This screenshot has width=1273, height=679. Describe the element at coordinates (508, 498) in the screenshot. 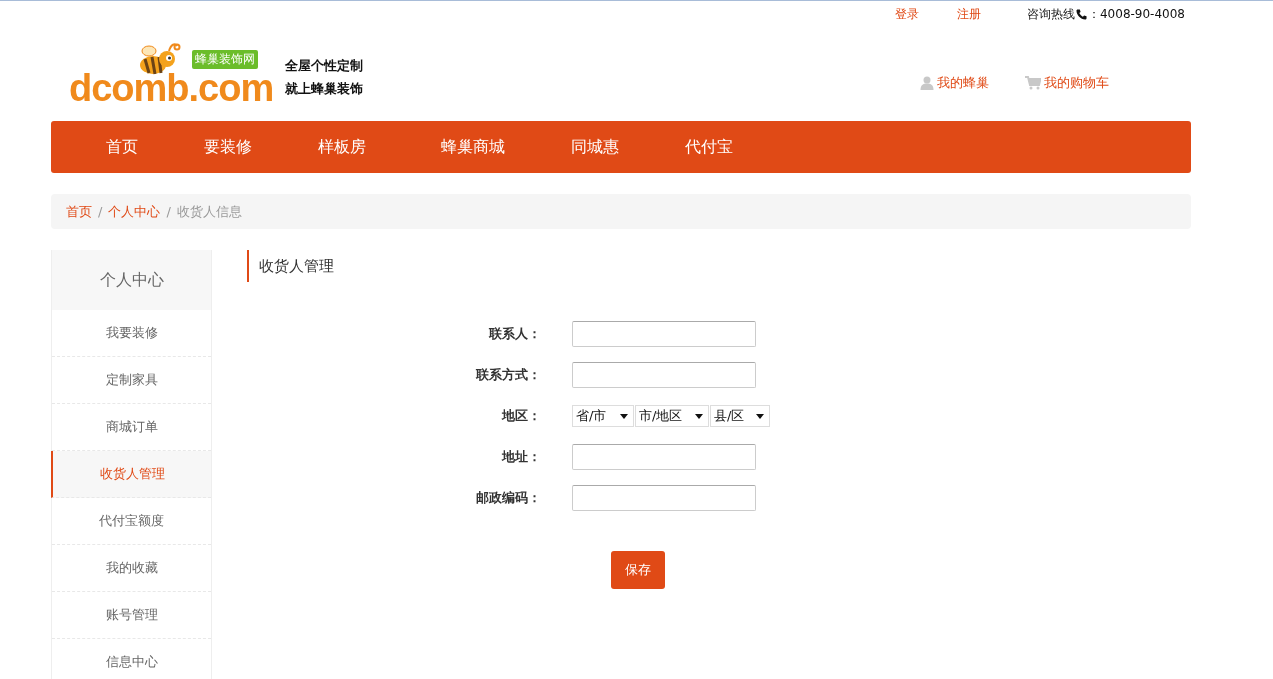

I see `field-label: 邮政编码：` at that location.